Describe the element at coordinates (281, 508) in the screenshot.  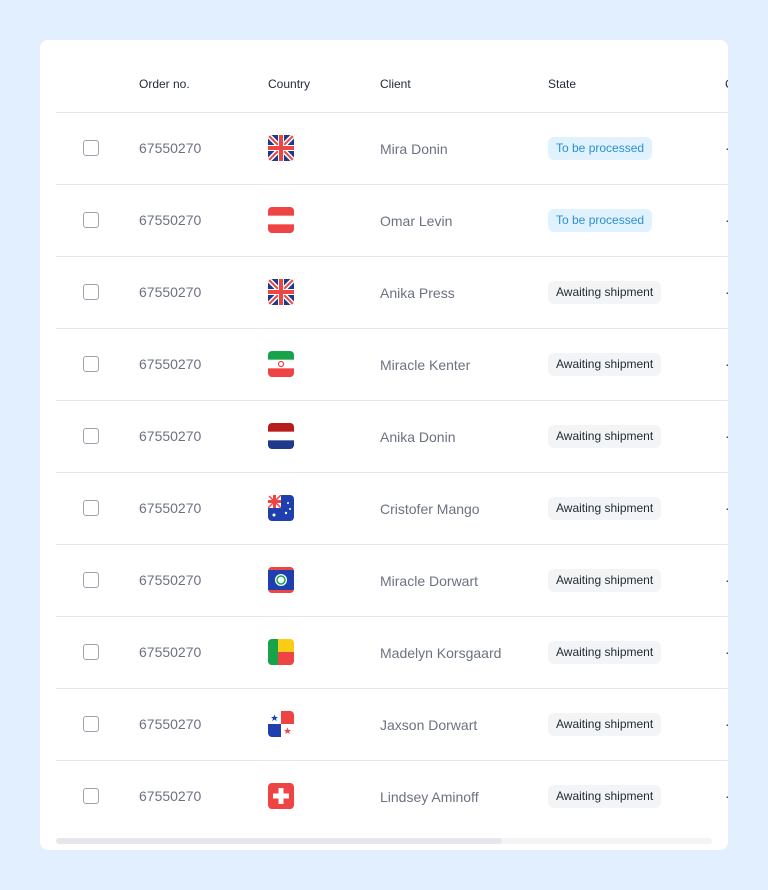
I see `australia-flag-icon` at that location.